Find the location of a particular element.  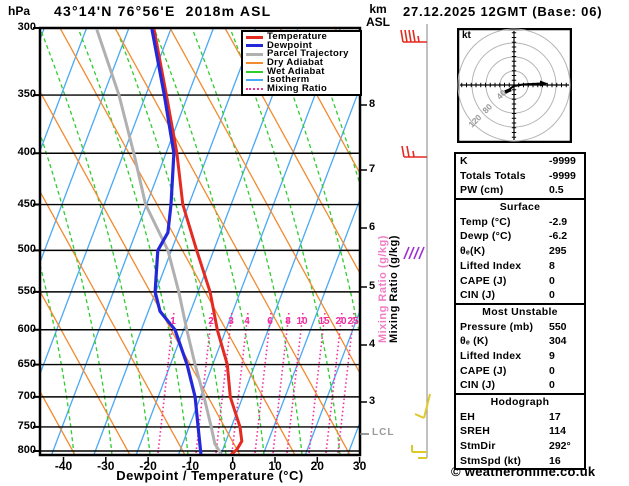

pressure-tick-label: 550 is located at coordinates (26, 290).